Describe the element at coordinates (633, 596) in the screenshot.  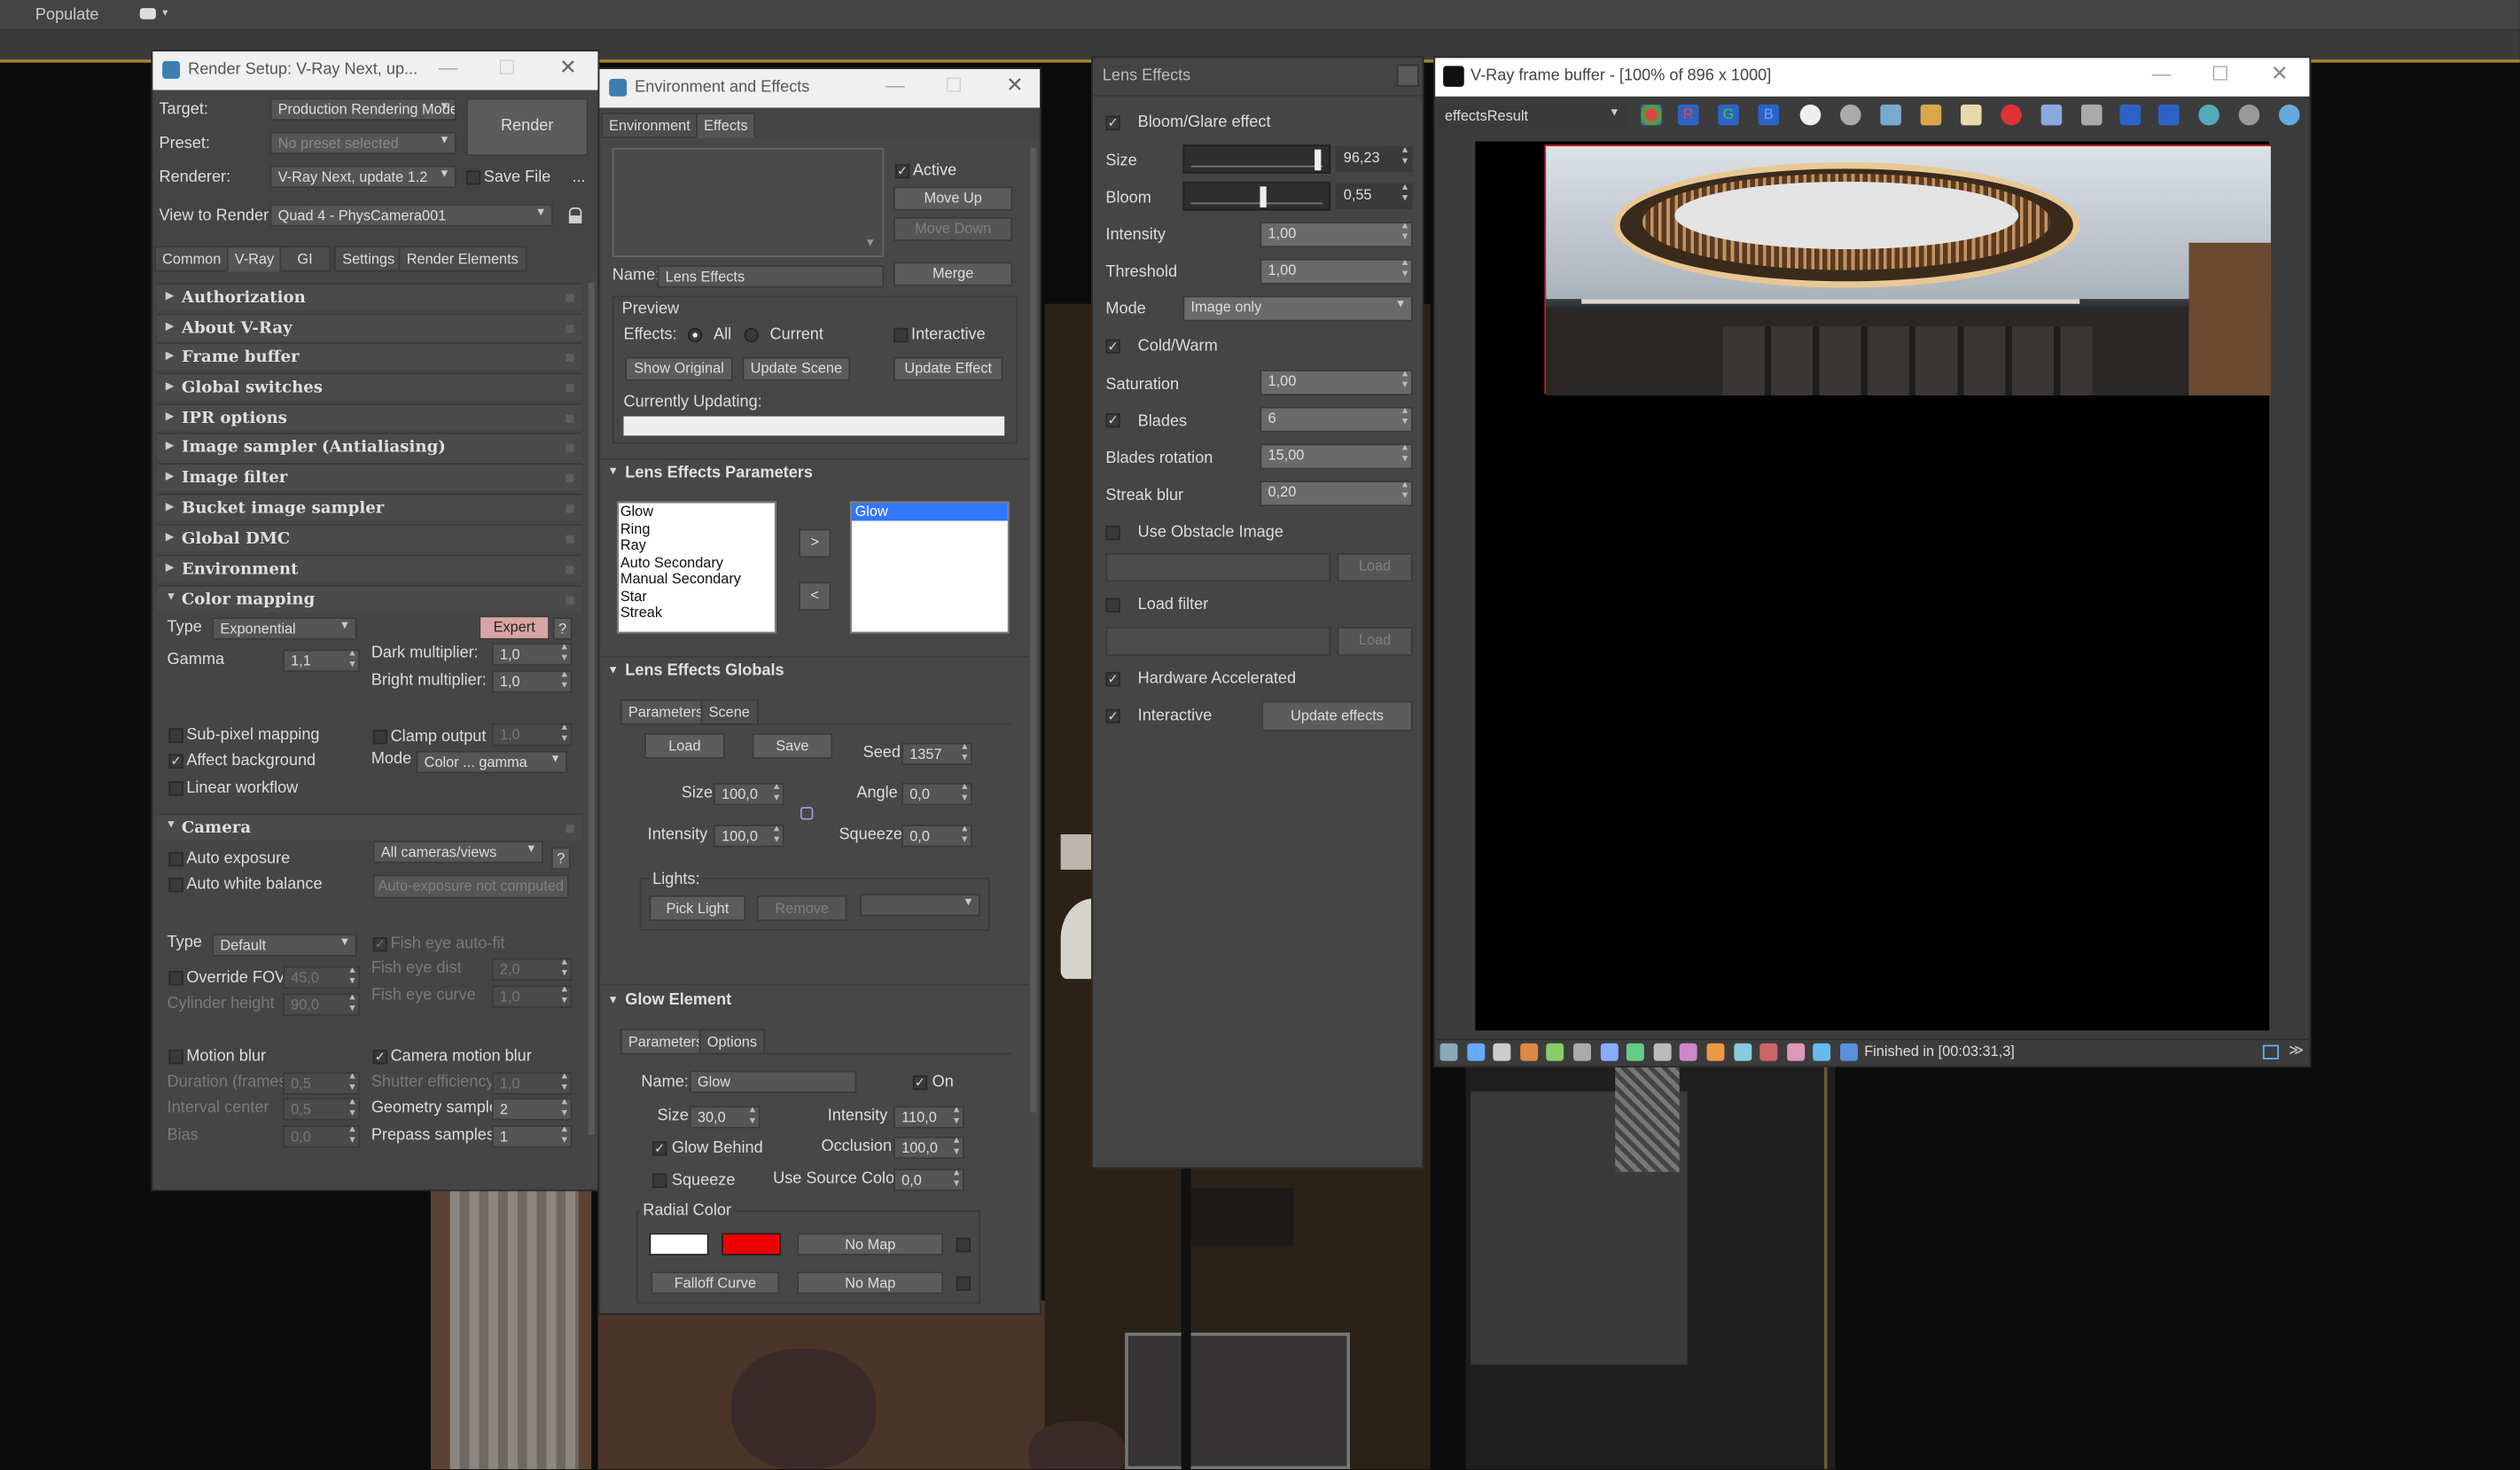
I see `lens-effect-item: Star` at that location.